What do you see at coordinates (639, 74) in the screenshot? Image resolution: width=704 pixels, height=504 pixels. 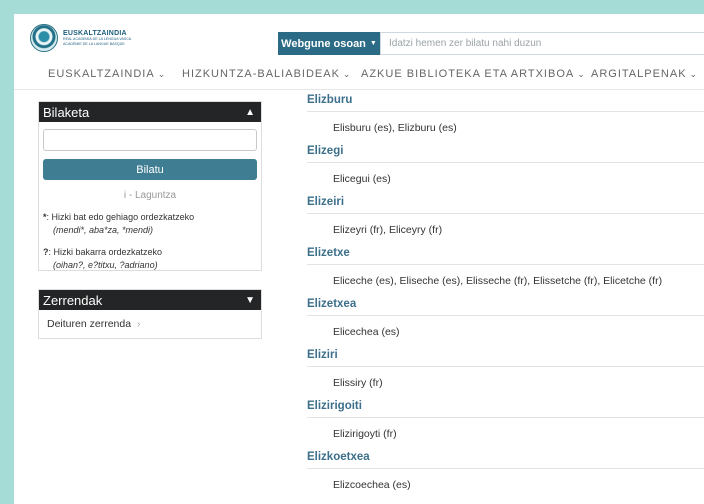 I see `nav-item-label: ARGITALPENAK` at bounding box center [639, 74].